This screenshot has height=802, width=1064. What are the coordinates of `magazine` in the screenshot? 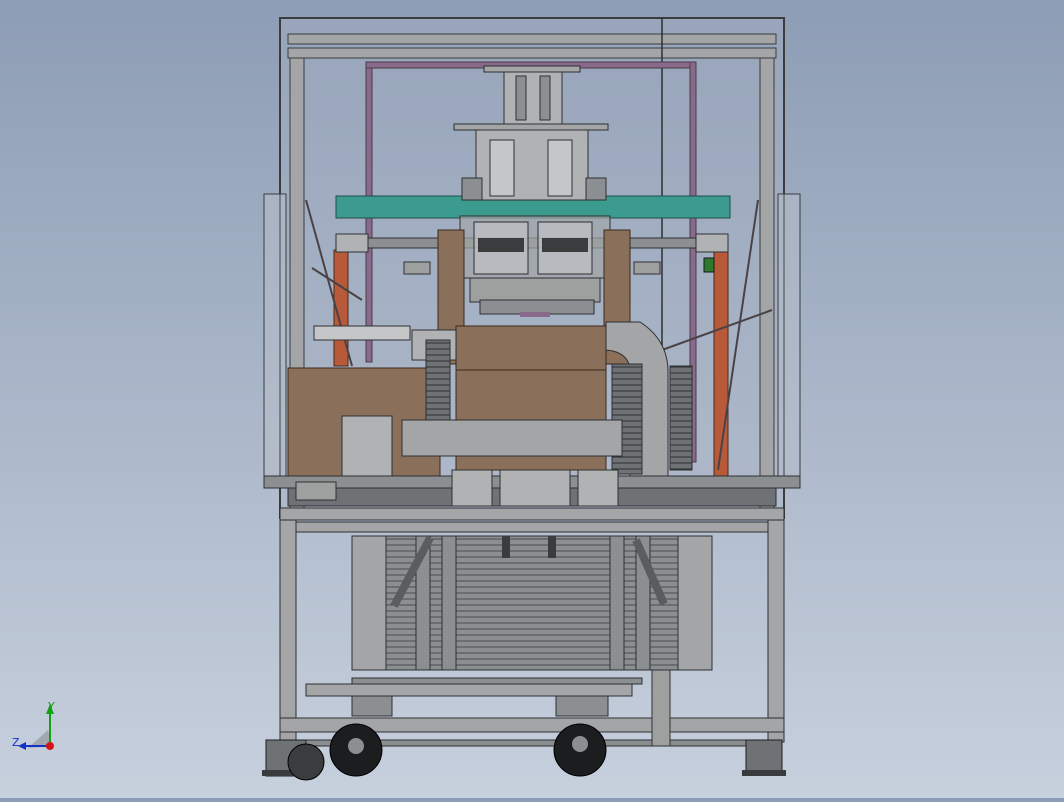 It's located at (532, 603).